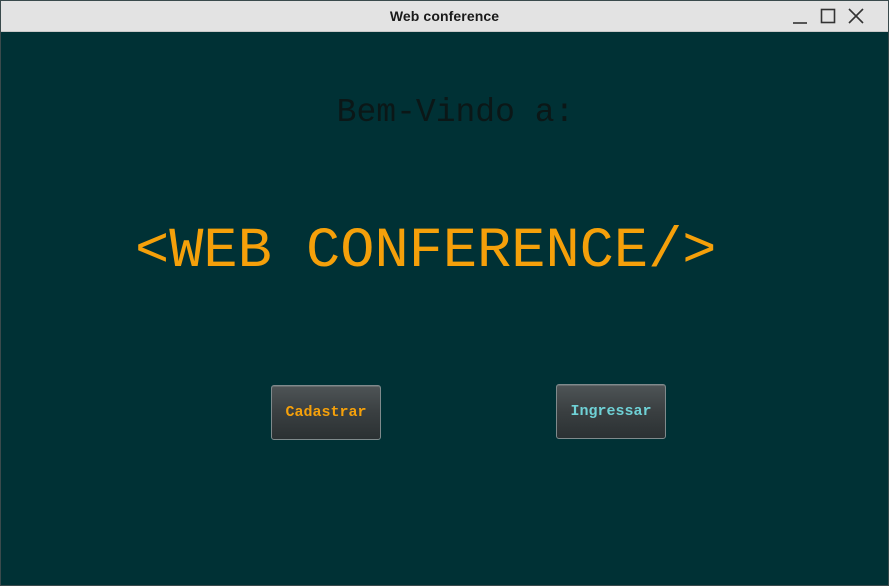  Describe the element at coordinates (611, 411) in the screenshot. I see `login-button: Ingressar` at that location.